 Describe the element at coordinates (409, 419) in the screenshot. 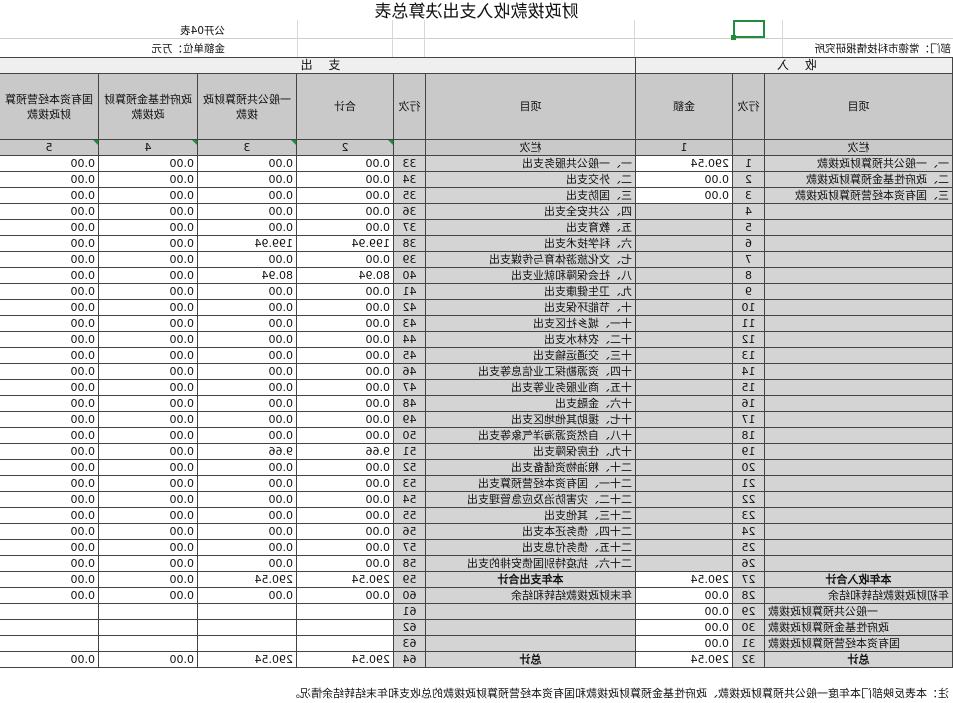

I see `expense-row-cell: 49` at that location.